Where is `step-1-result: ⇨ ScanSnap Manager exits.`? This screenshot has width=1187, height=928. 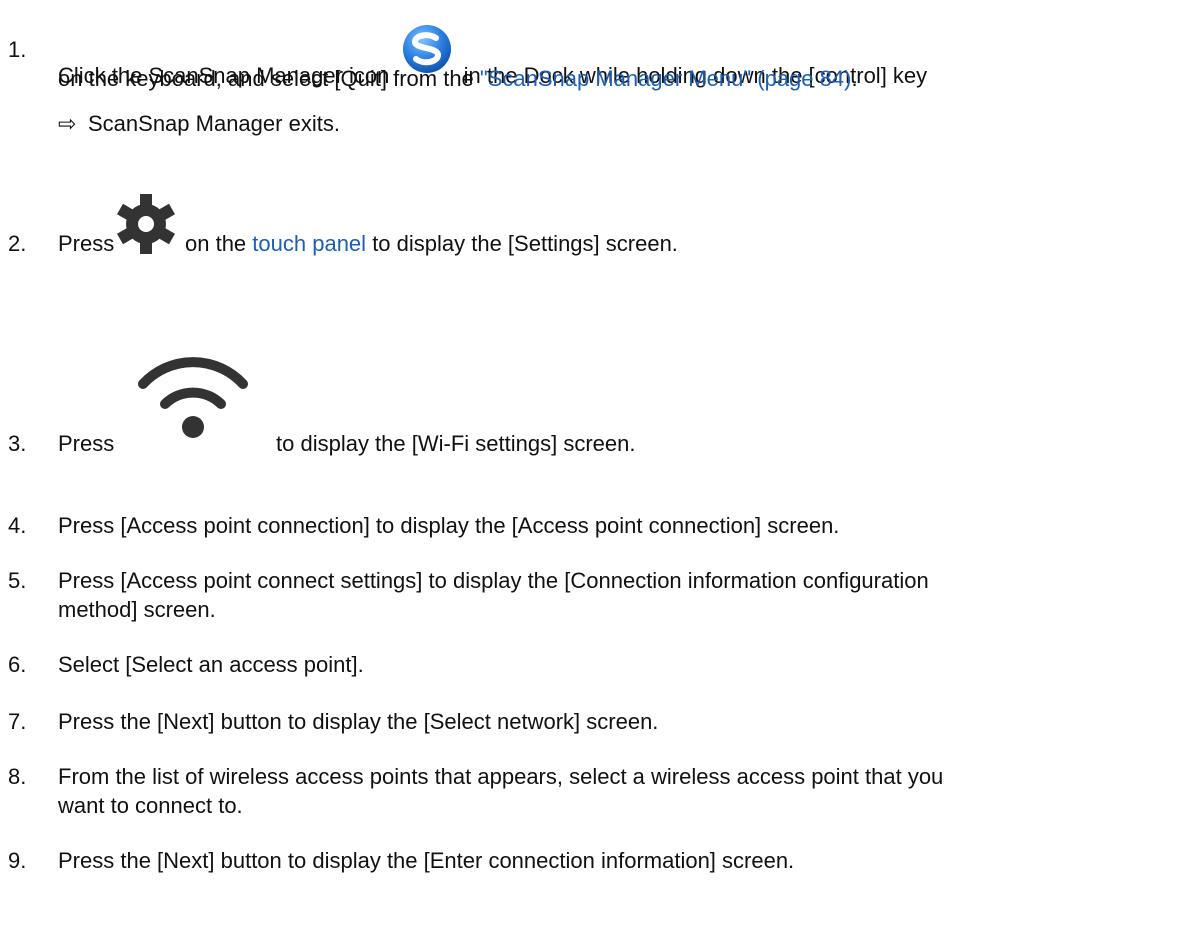 step-1-result: ⇨ ScanSnap Manager exits. is located at coordinates (199, 124).